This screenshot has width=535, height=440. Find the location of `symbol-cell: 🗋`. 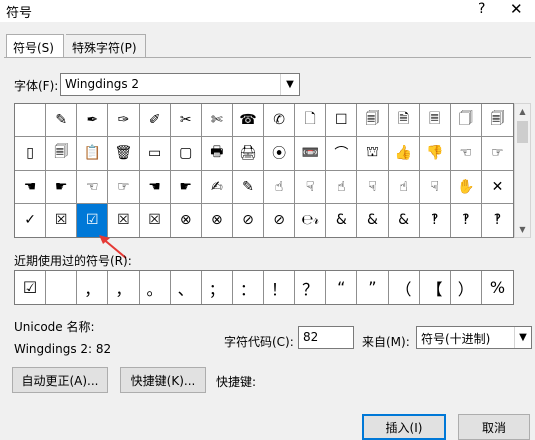

symbol-cell: 🗋 is located at coordinates (311, 121).